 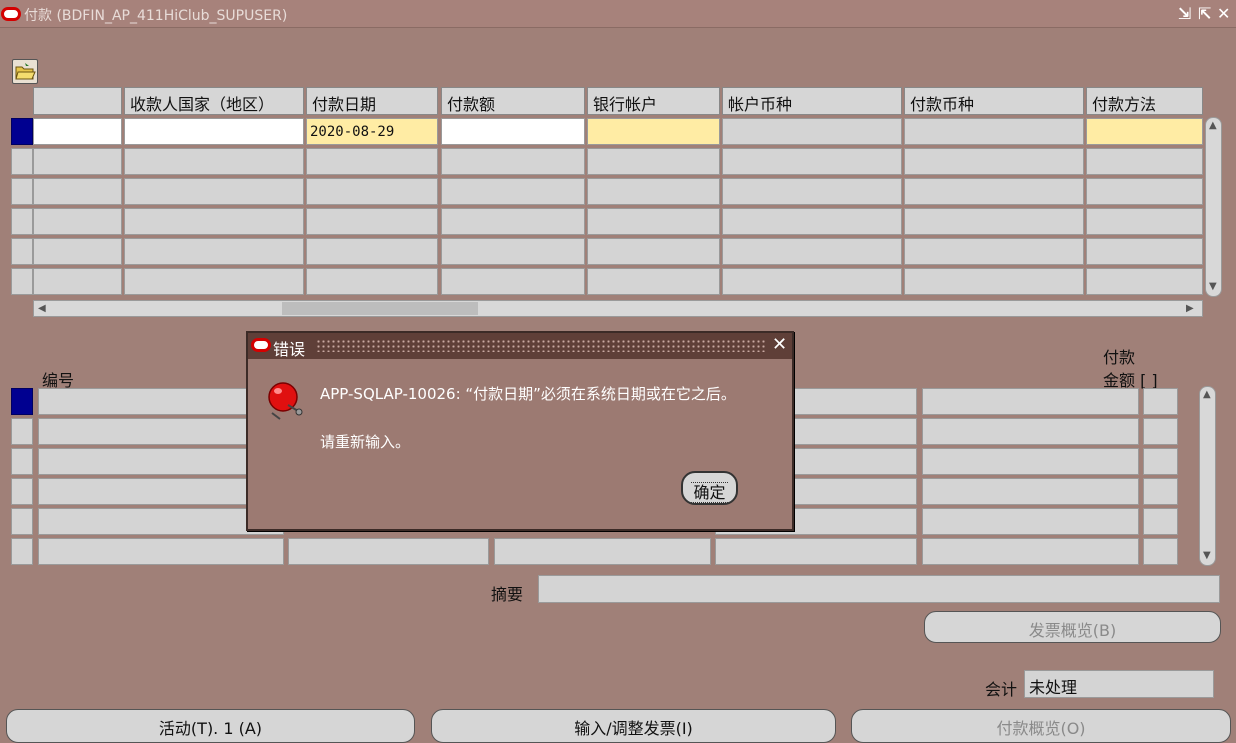 What do you see at coordinates (513, 131) in the screenshot?
I see `payment-amount-field` at bounding box center [513, 131].